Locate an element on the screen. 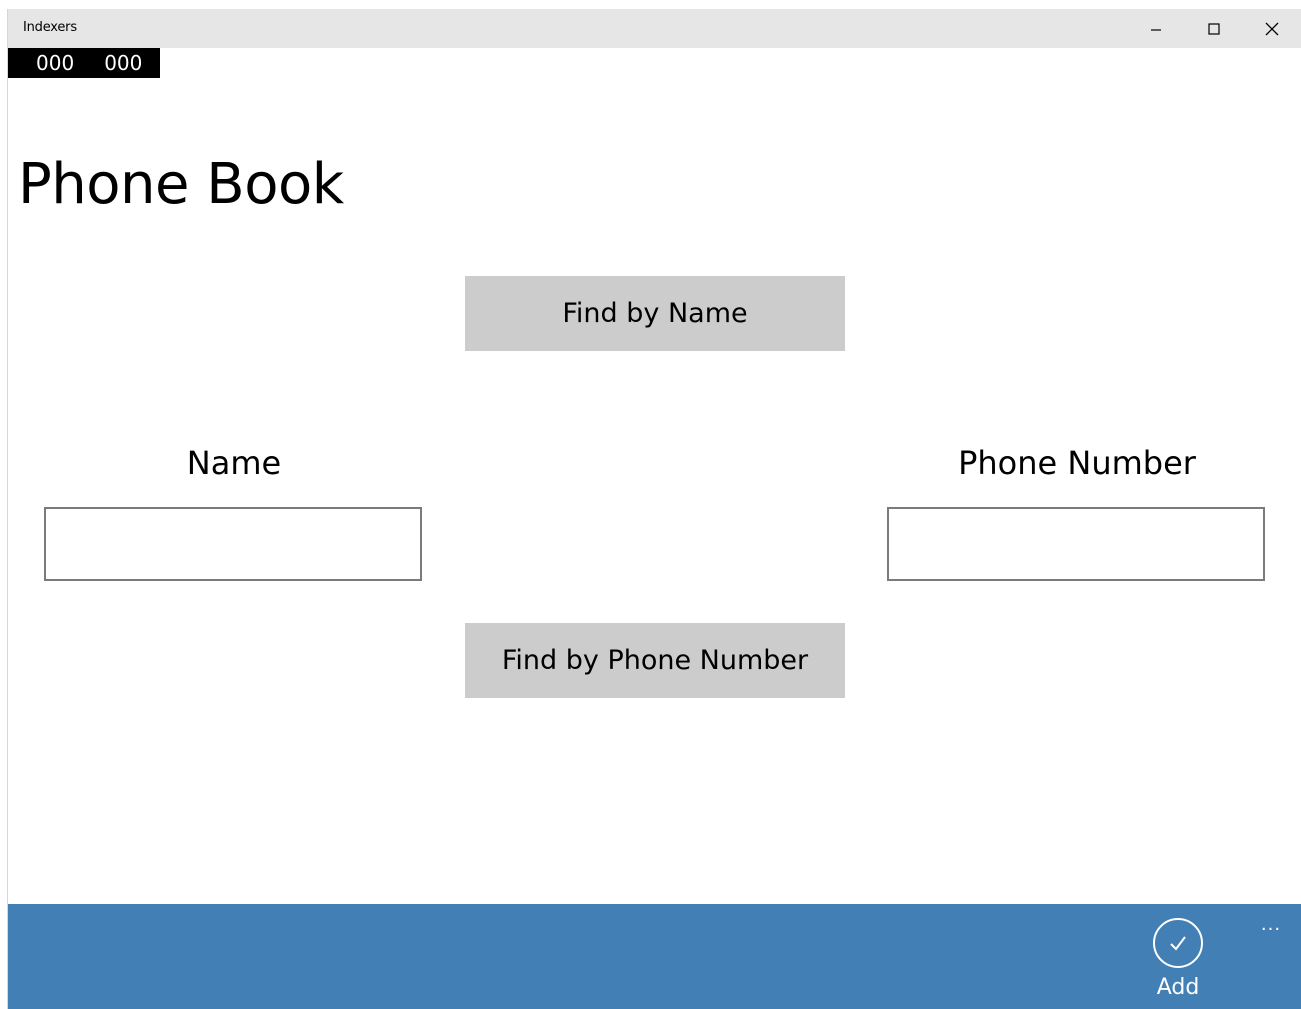  checkmark-circle-icon is located at coordinates (1178, 943).